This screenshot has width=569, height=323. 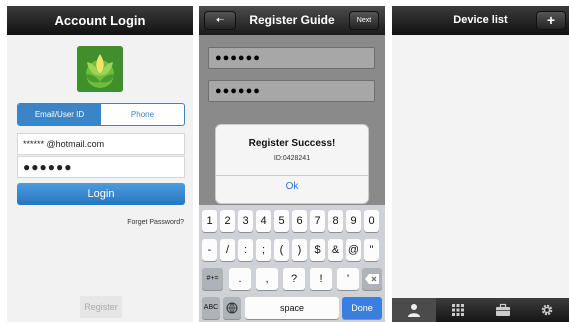 What do you see at coordinates (101, 194) in the screenshot?
I see `login-button: Login` at bounding box center [101, 194].